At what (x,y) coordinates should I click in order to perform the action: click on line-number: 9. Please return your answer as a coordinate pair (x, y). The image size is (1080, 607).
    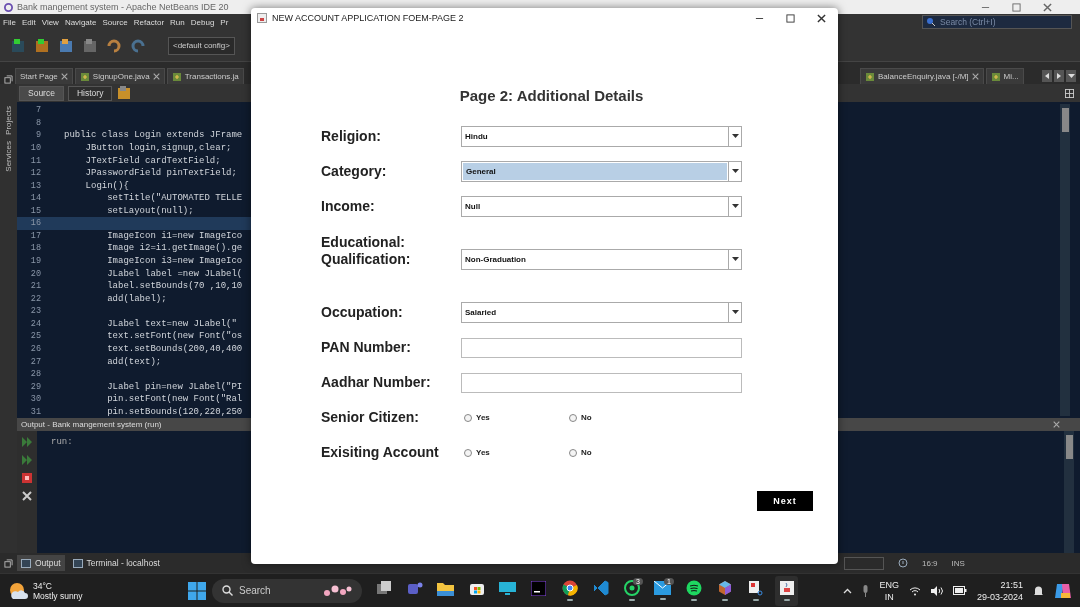
    Looking at the image, I should click on (37, 135).